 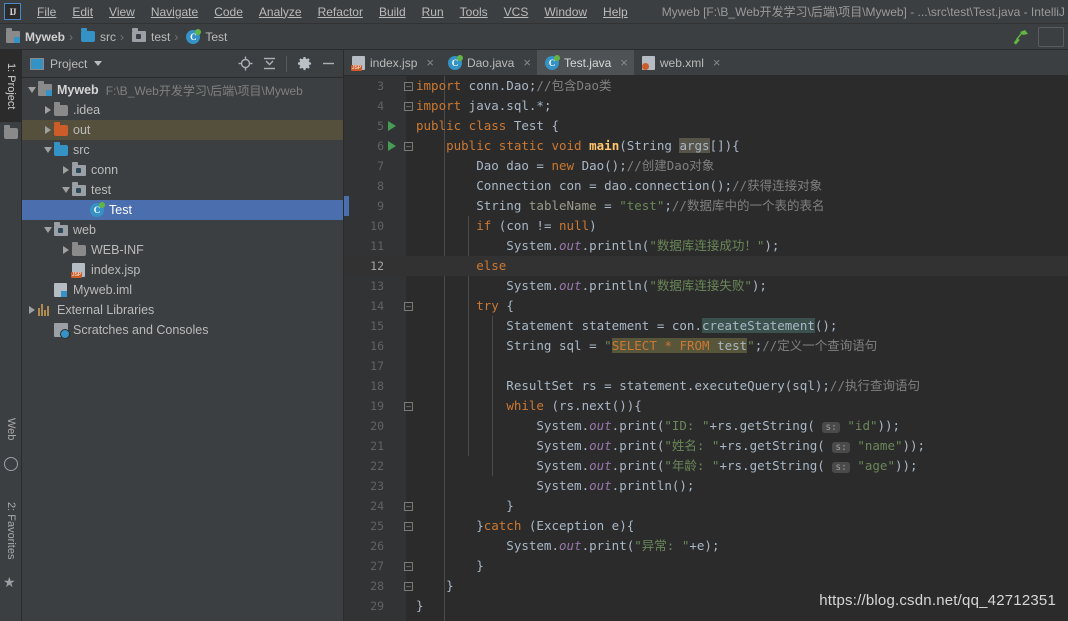 I want to click on breadcrumb-item-myweb: Myweb, so click(x=33, y=37).